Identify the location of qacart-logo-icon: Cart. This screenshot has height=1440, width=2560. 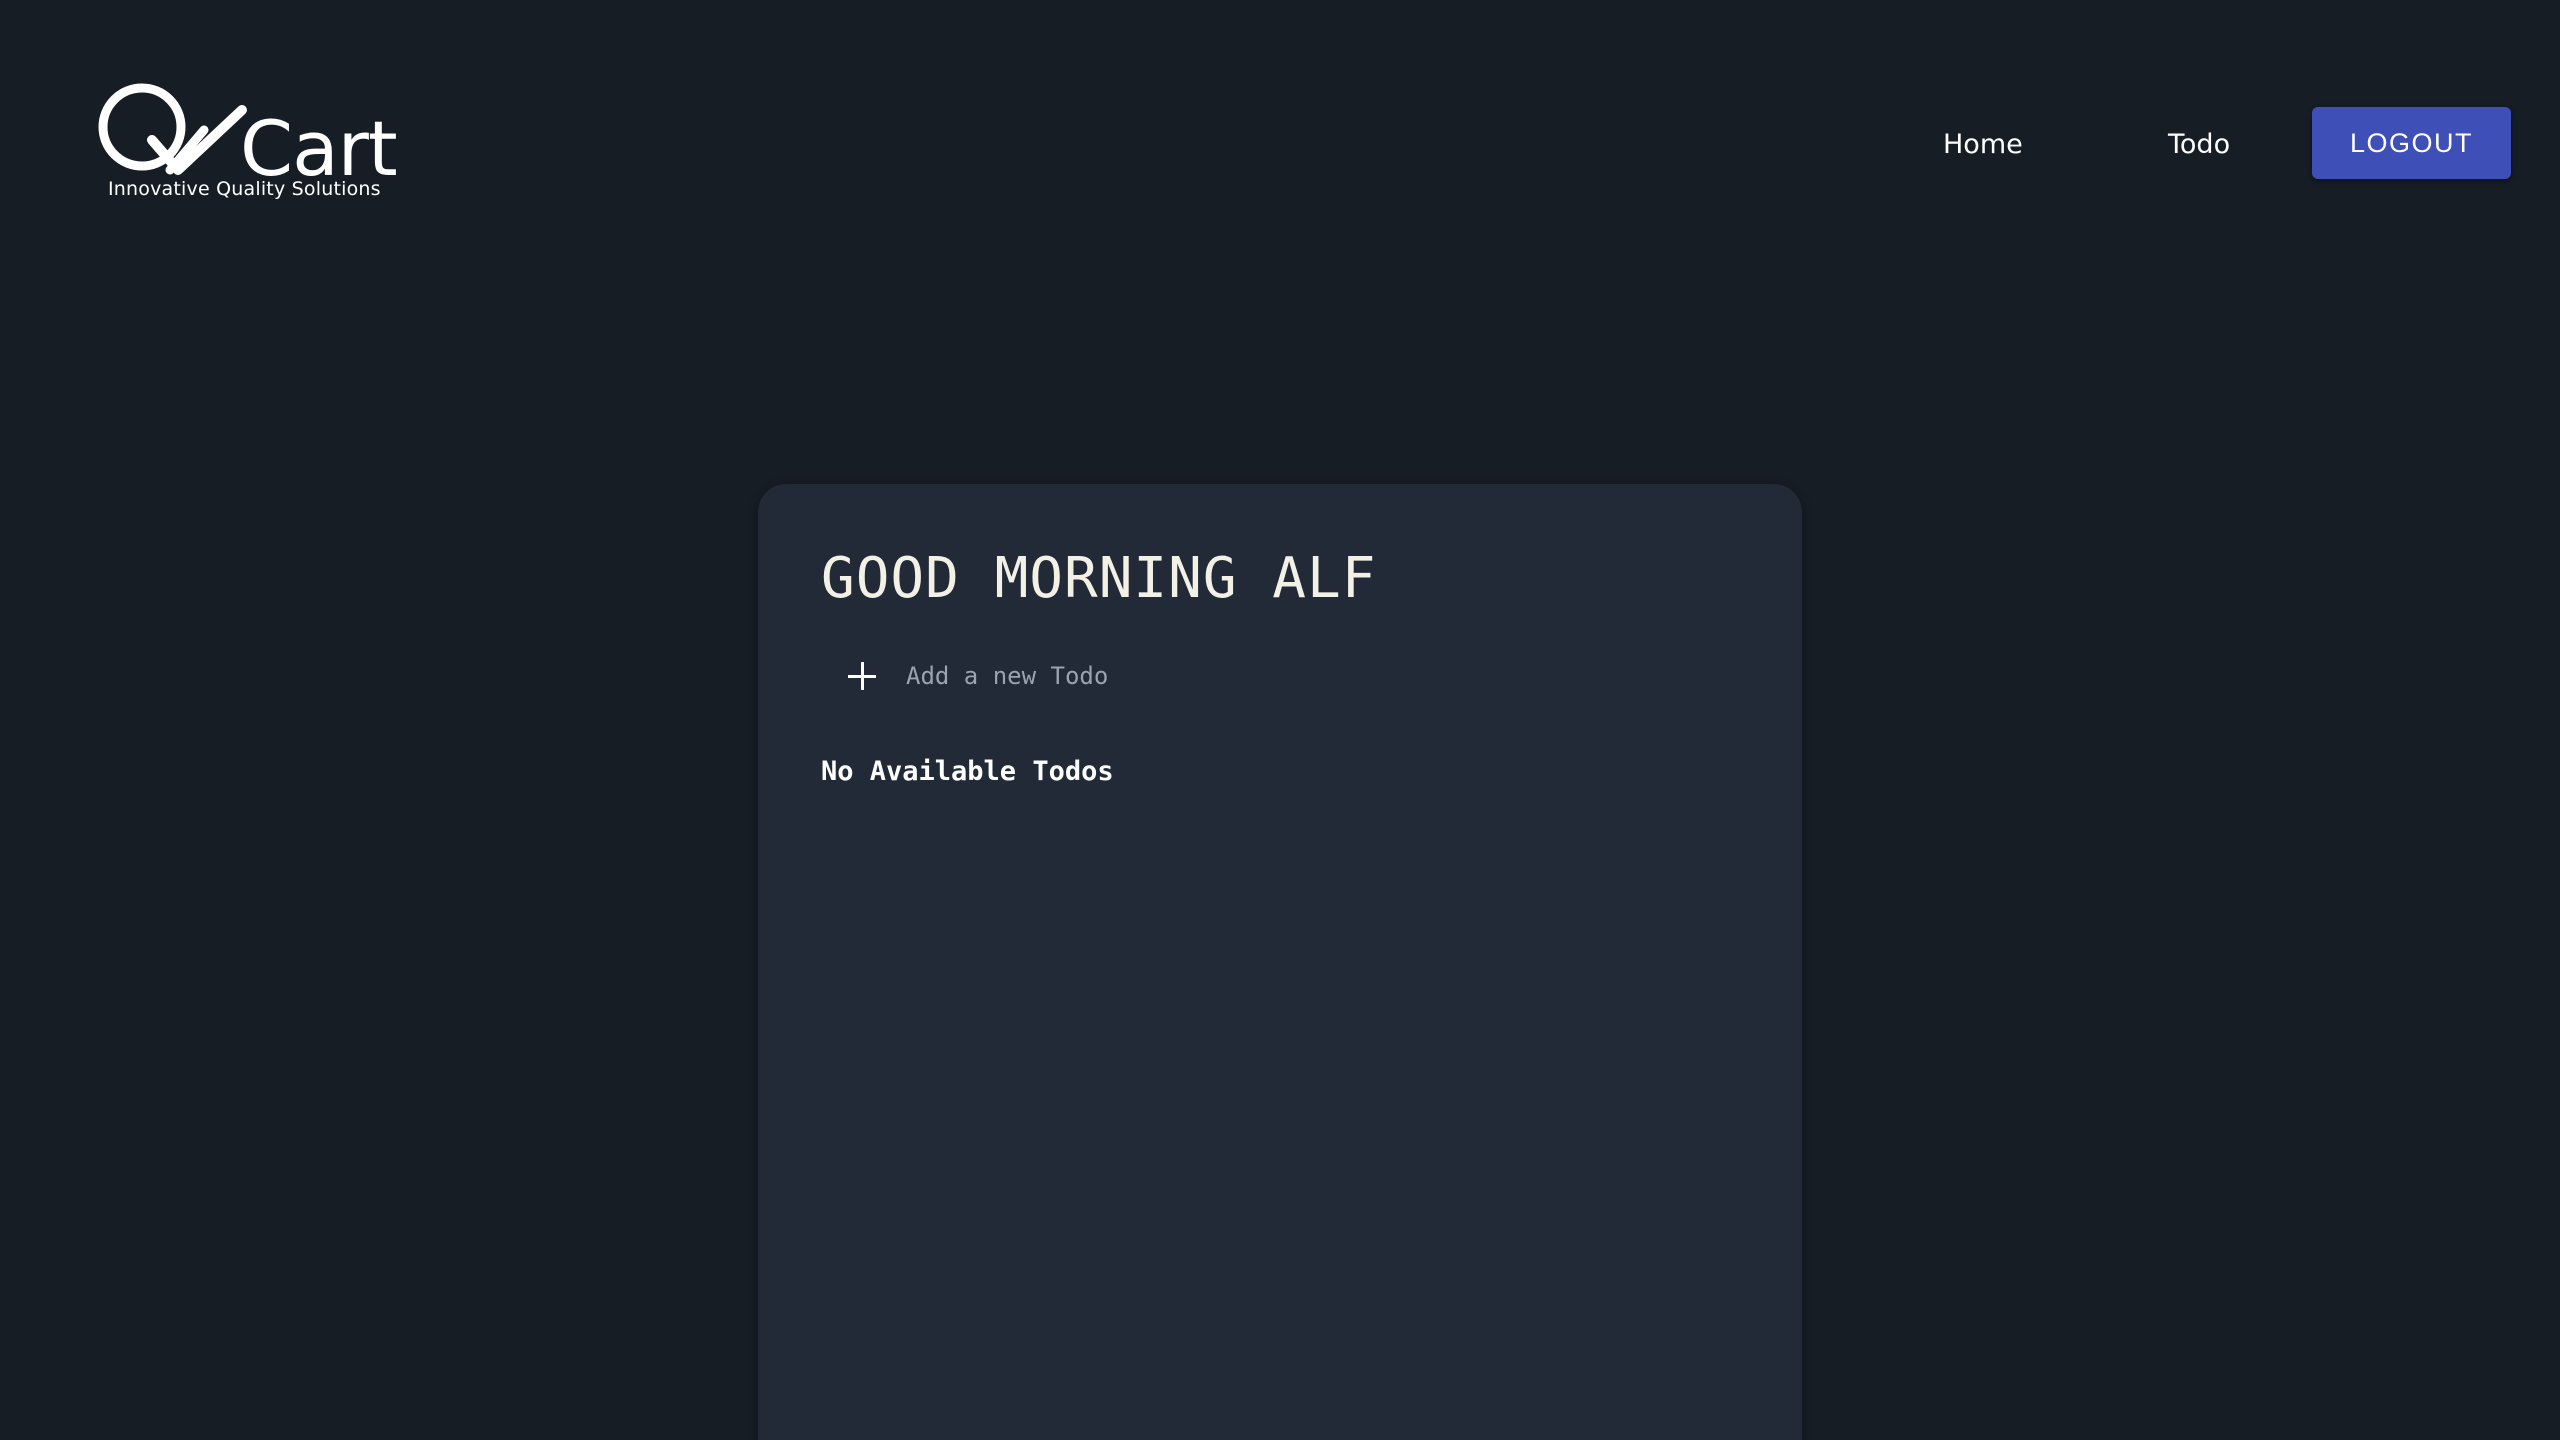
(248, 138).